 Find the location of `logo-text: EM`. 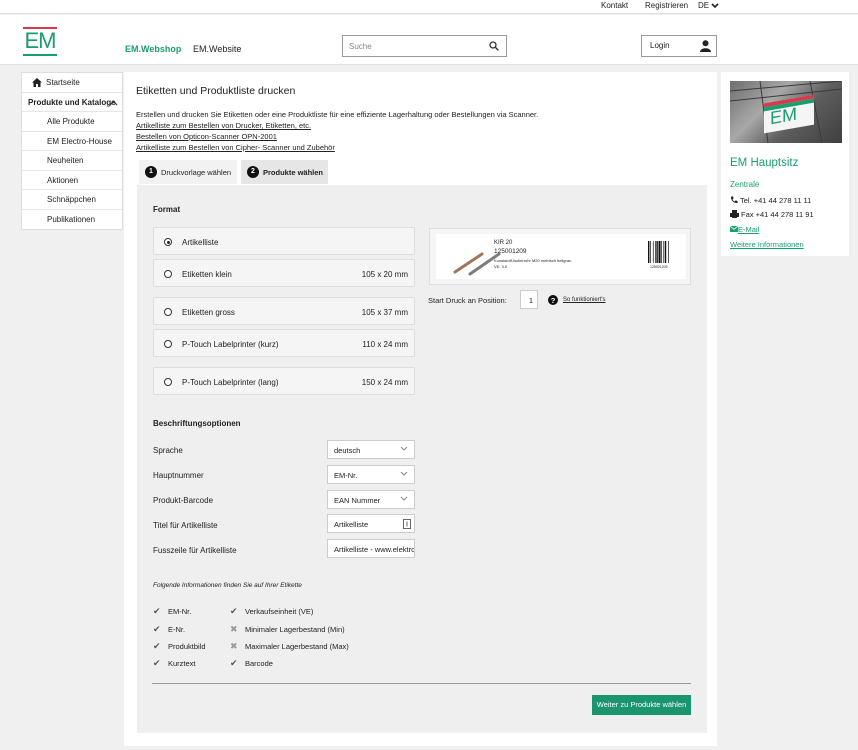

logo-text: EM is located at coordinates (40, 40).